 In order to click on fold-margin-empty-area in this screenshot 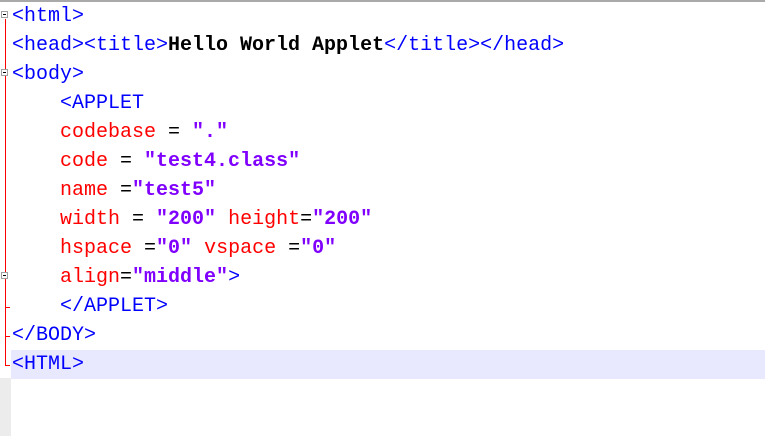, I will do `click(5, 407)`.